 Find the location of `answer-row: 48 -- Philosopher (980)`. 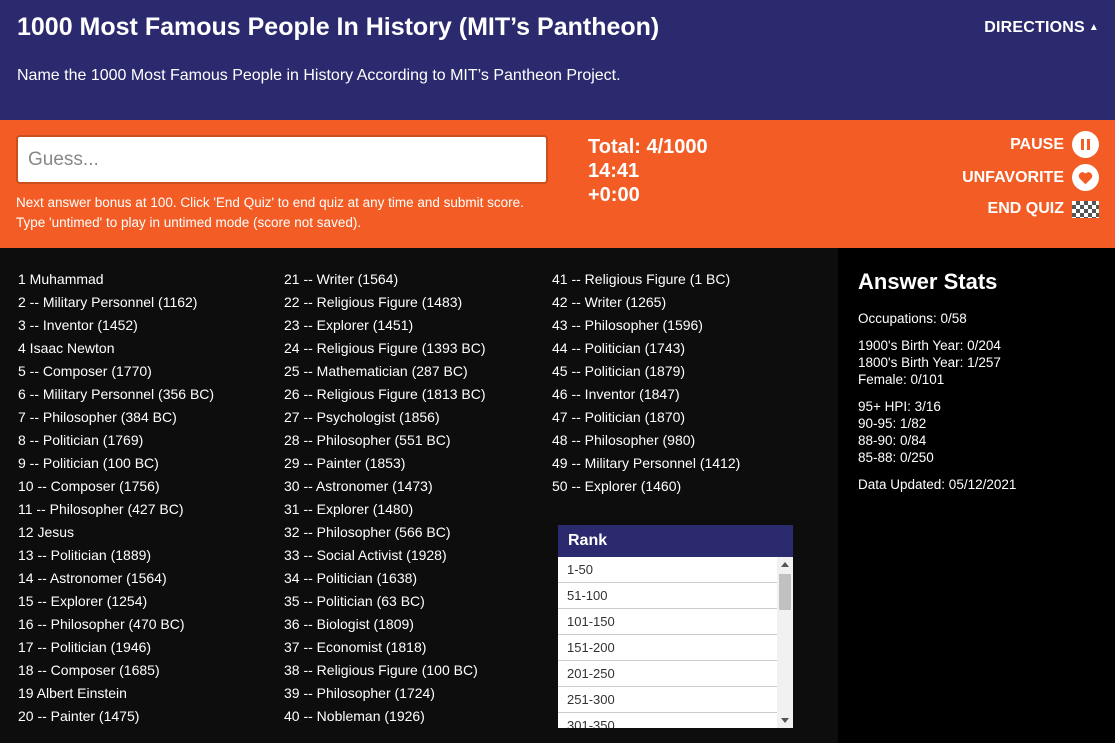

answer-row: 48 -- Philosopher (980) is located at coordinates (624, 440).